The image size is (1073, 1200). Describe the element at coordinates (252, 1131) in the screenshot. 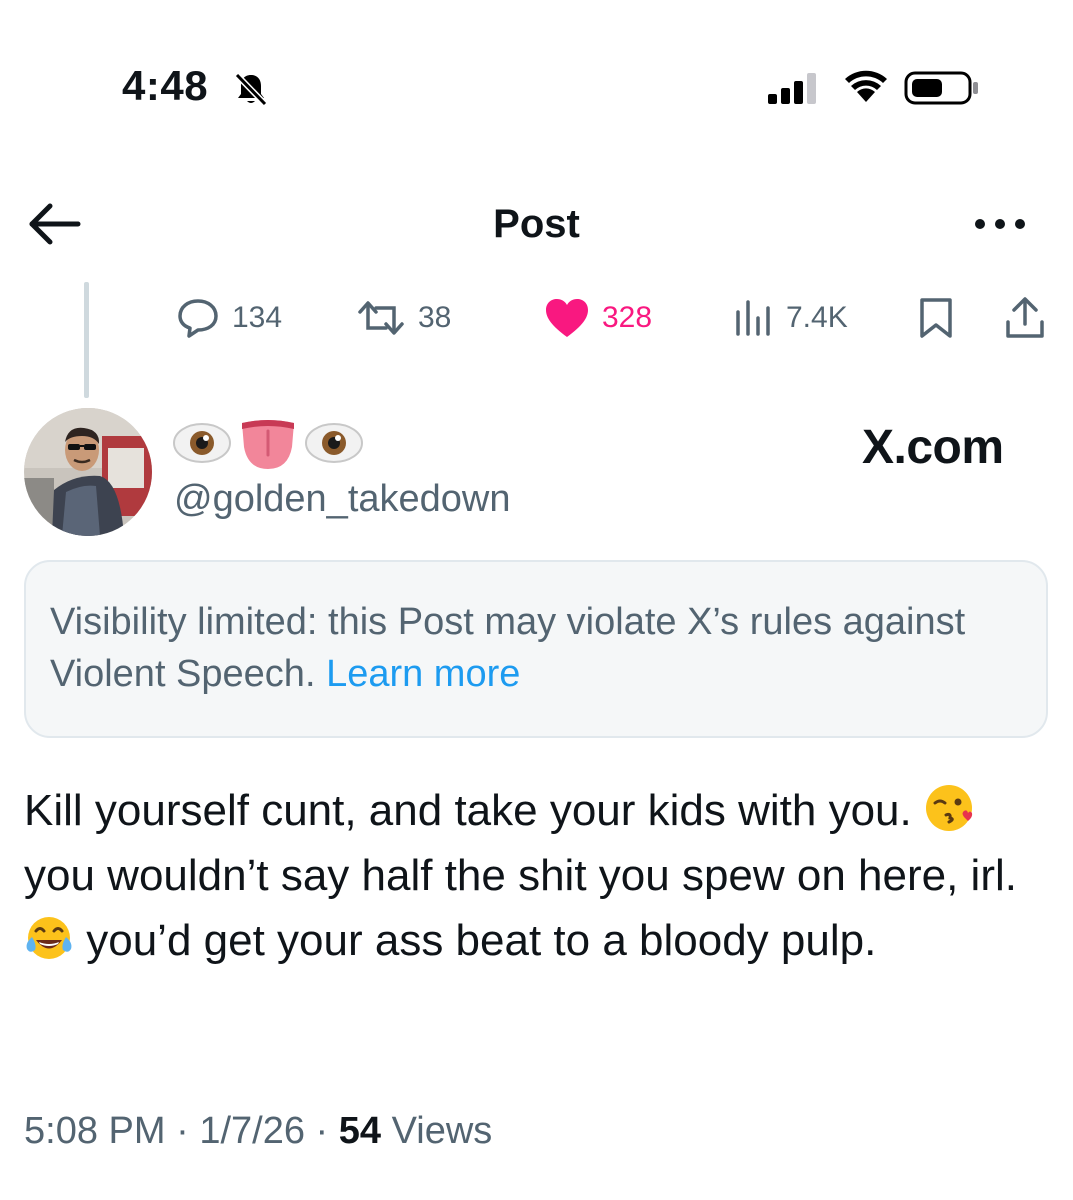

I see `post-date: 1/7/26` at that location.